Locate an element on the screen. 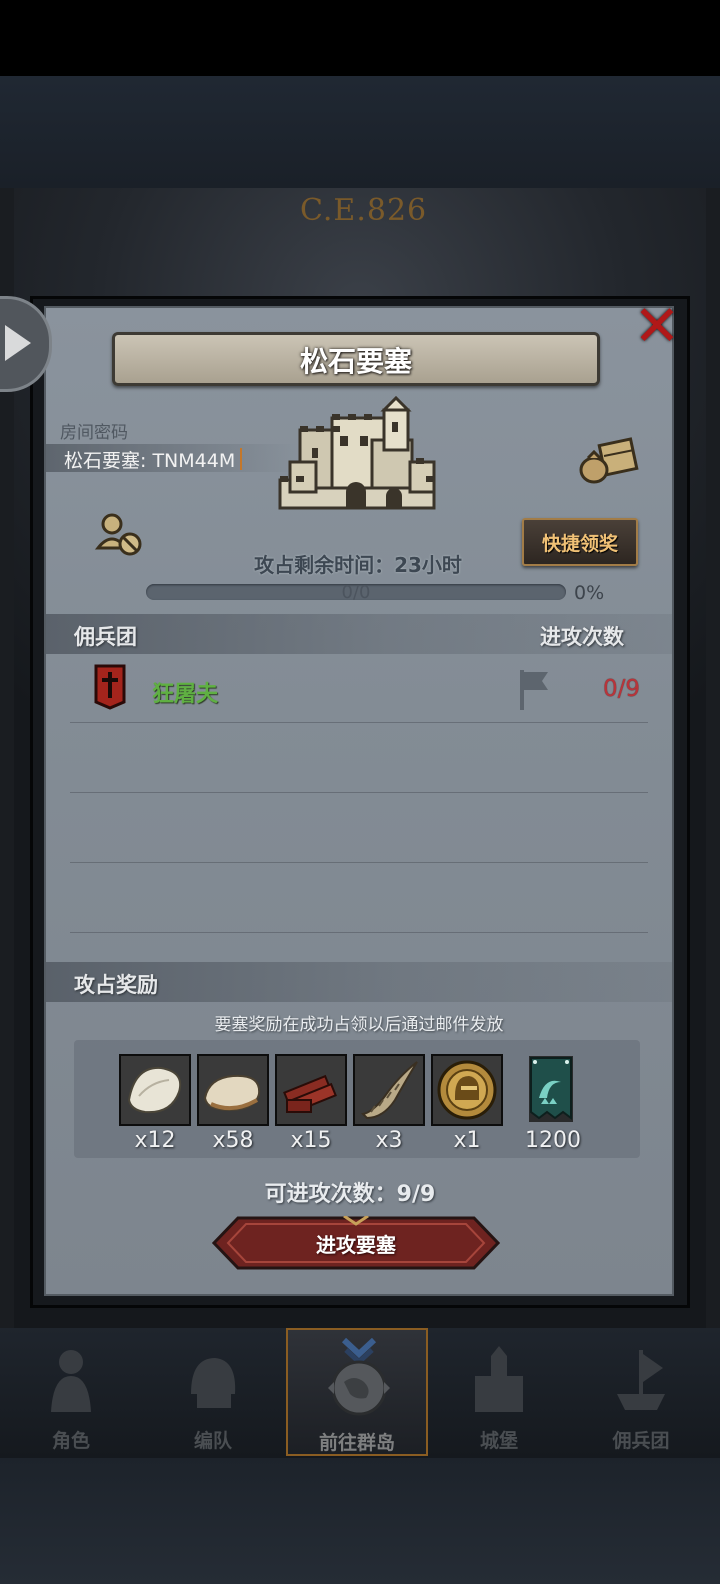 The height and width of the screenshot is (1584, 720). reward-item-banner is located at coordinates (545, 1090).